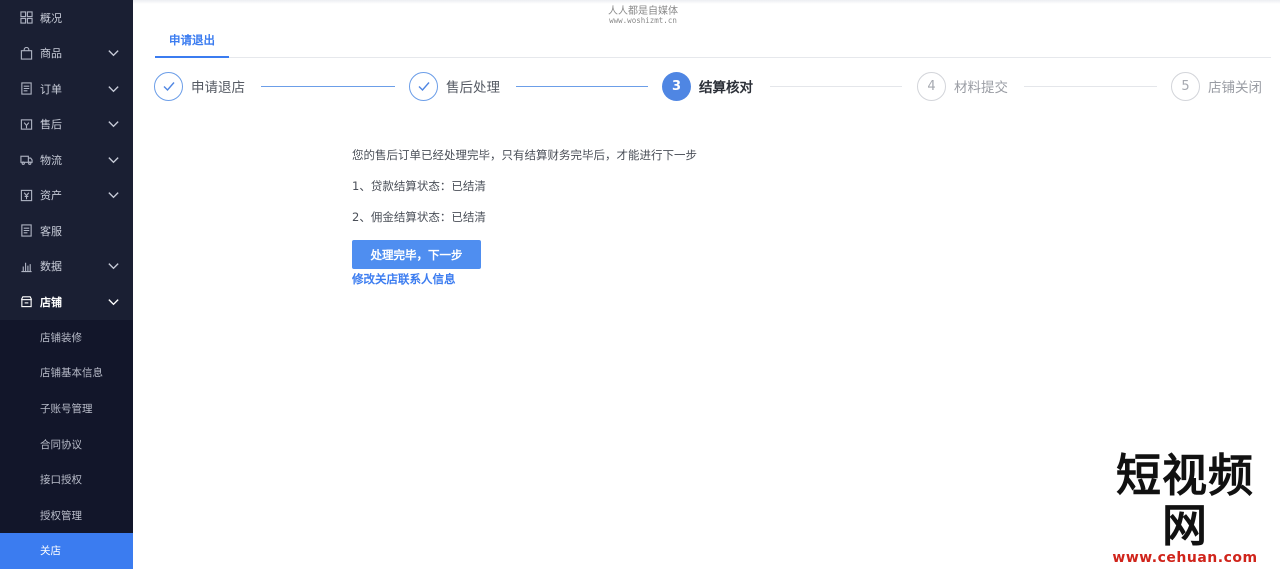  Describe the element at coordinates (51, 53) in the screenshot. I see `sidebar-item-label: 商品` at that location.